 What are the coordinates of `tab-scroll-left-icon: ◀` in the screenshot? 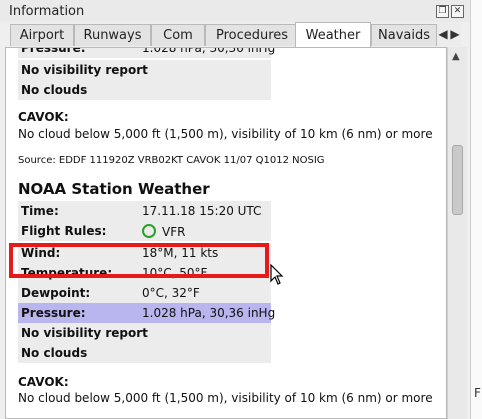 It's located at (443, 34).